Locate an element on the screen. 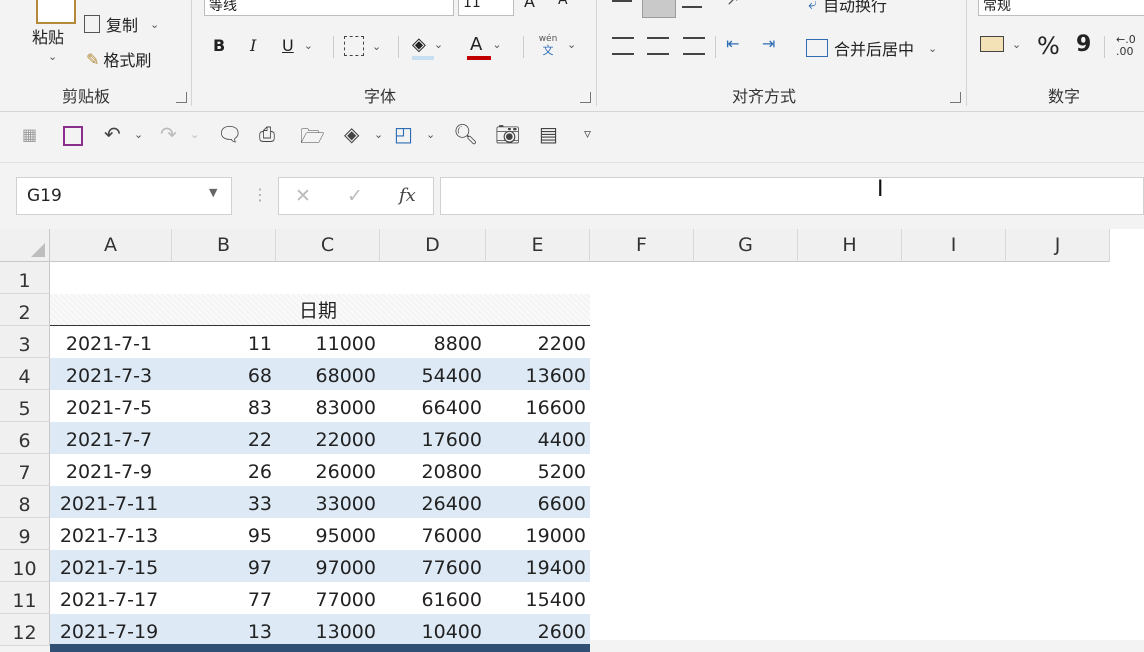  font-color-dropdown-chevron: ⌄ is located at coordinates (496, 44).